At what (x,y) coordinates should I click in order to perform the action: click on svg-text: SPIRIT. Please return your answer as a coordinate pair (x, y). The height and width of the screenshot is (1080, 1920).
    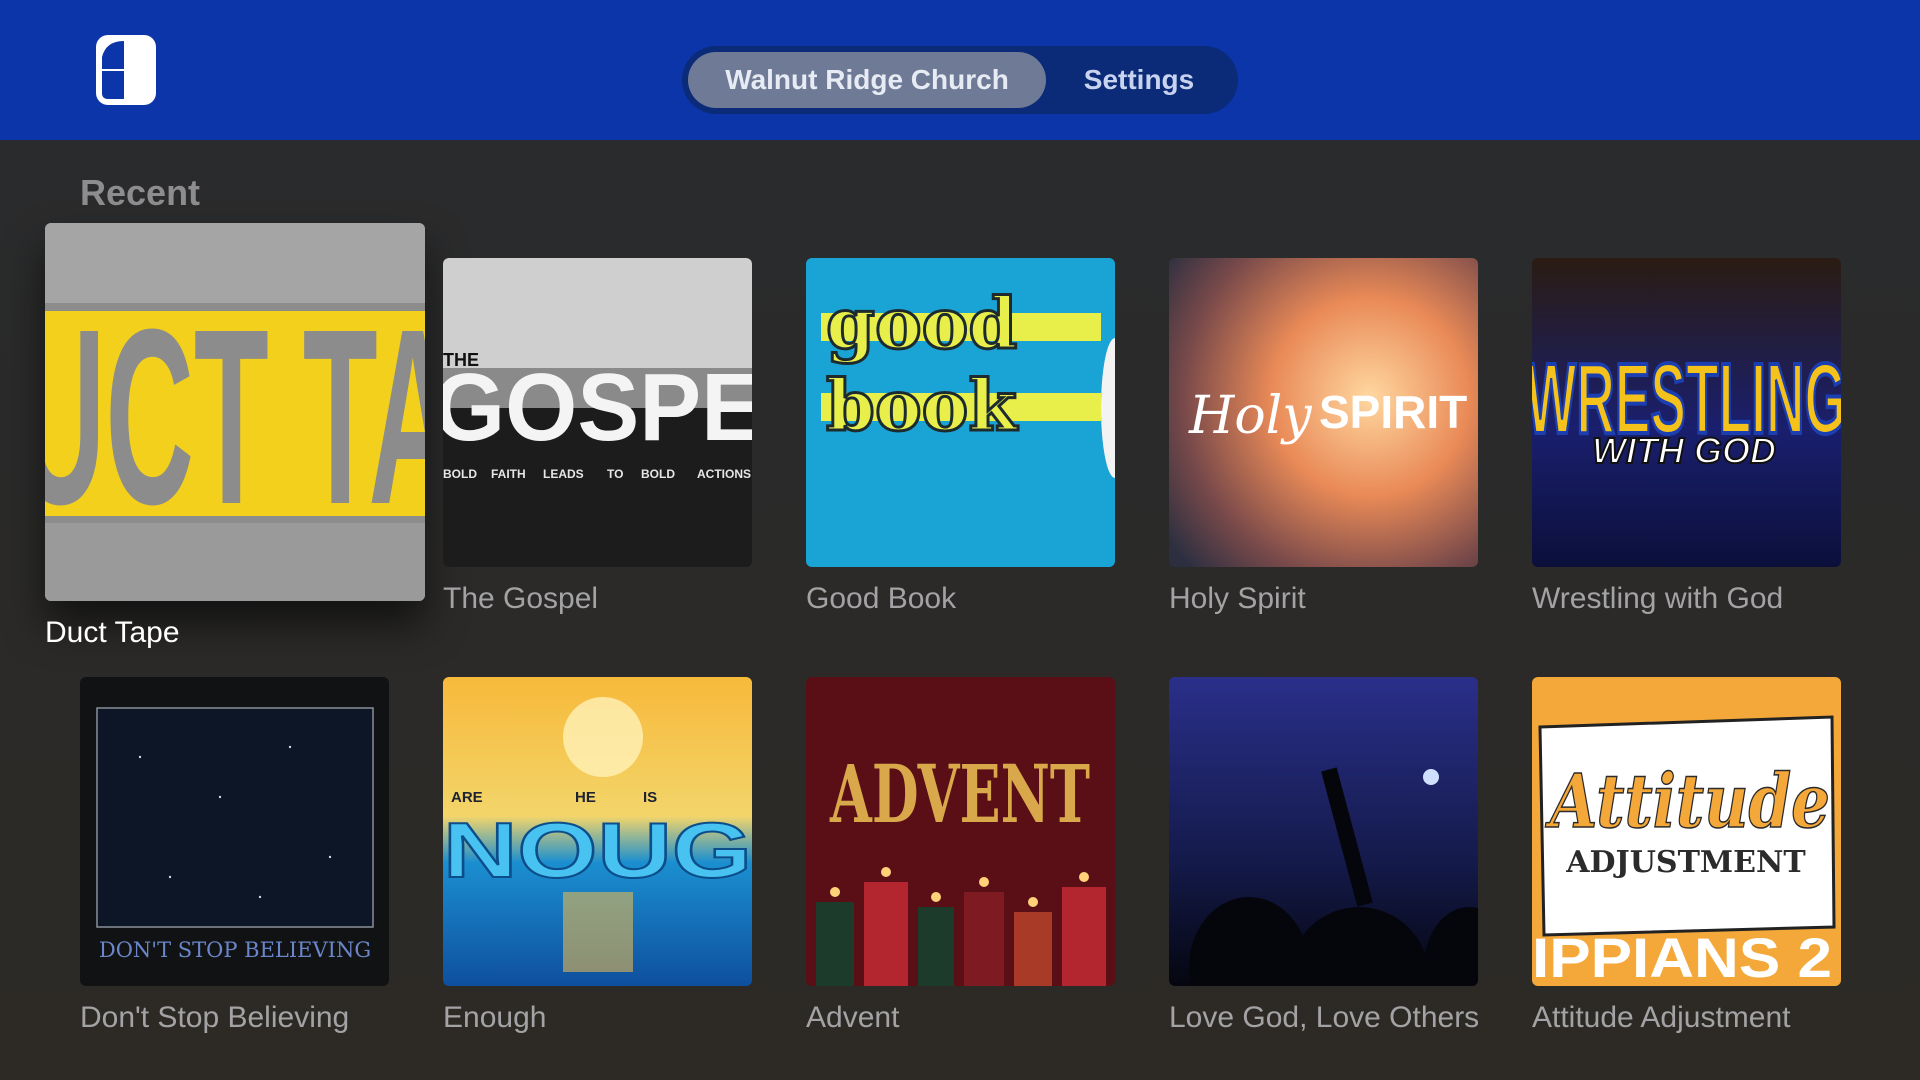
    Looking at the image, I should click on (1393, 412).